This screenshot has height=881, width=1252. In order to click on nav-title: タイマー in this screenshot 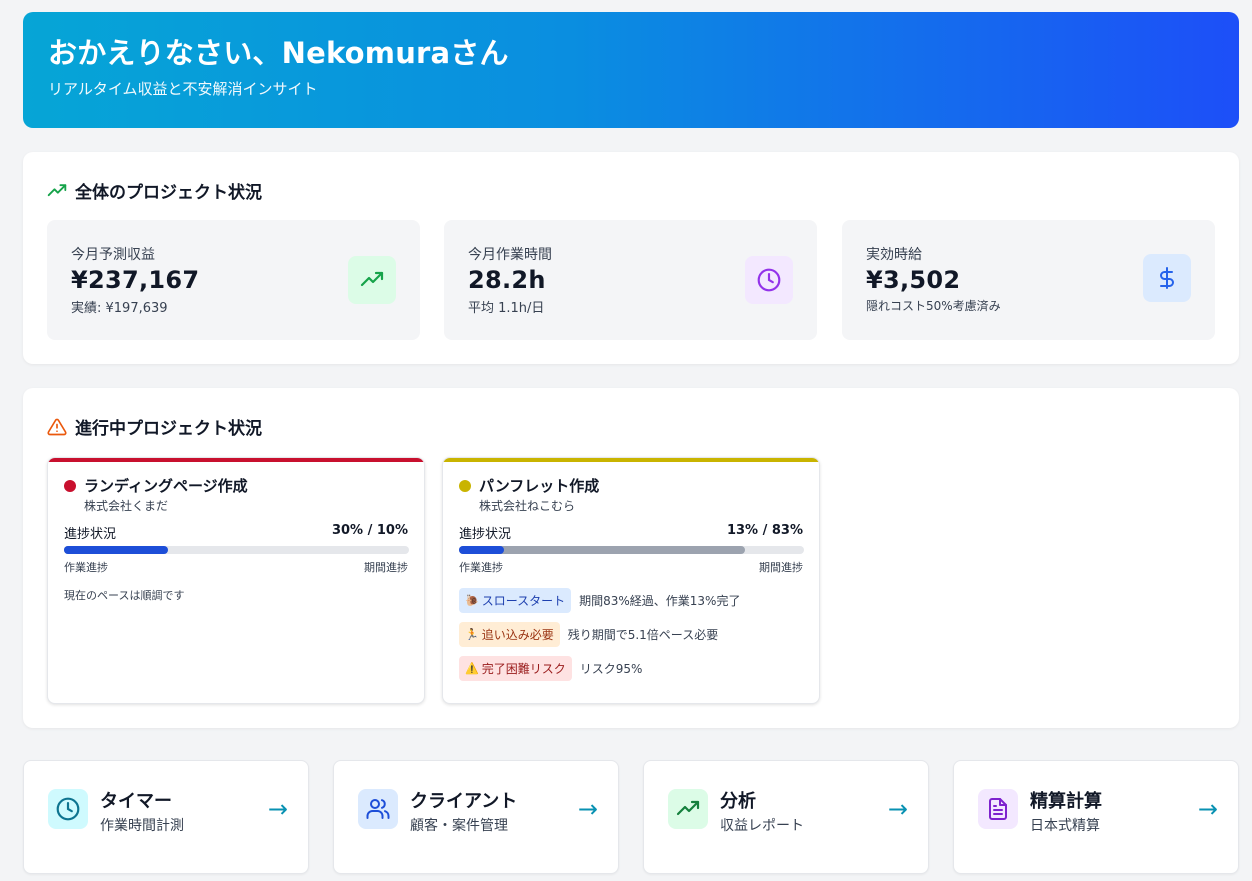, I will do `click(136, 801)`.